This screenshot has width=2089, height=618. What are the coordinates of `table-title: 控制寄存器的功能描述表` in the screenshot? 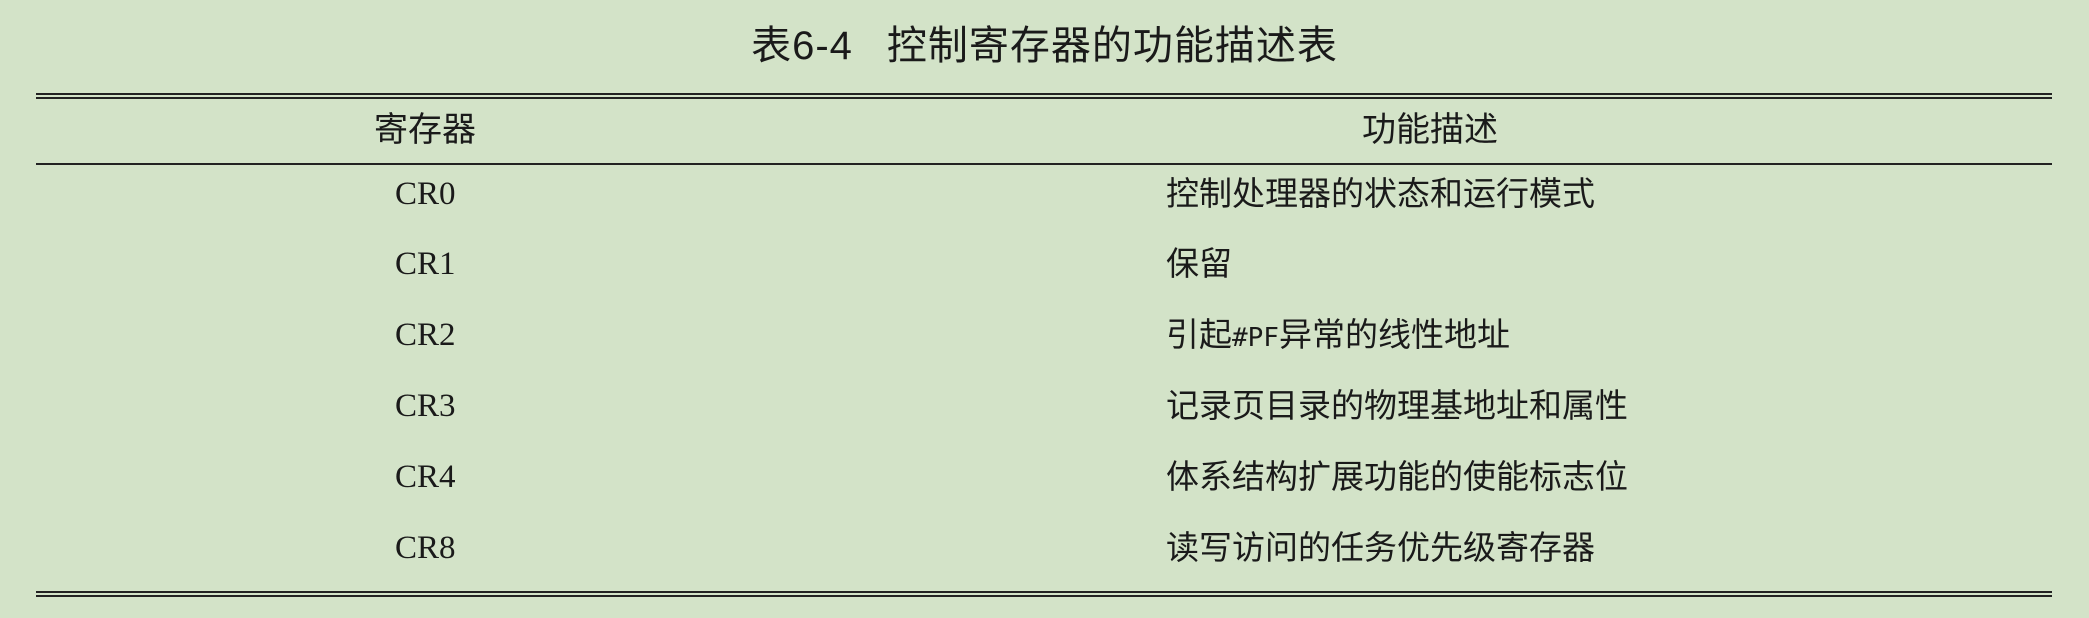 It's located at (1112, 46).